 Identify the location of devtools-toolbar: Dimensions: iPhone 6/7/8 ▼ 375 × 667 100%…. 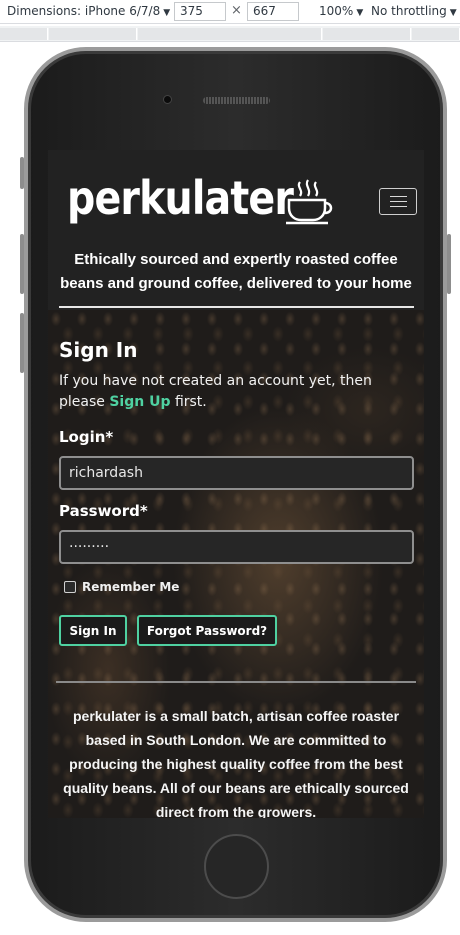
(230, 12).